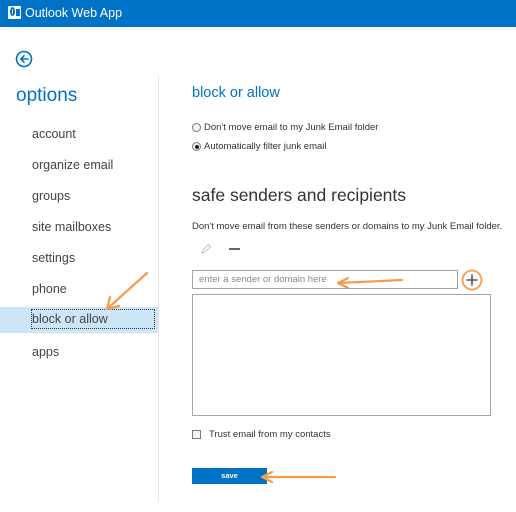 The width and height of the screenshot is (516, 512). I want to click on back-arrow-icon, so click(24, 59).